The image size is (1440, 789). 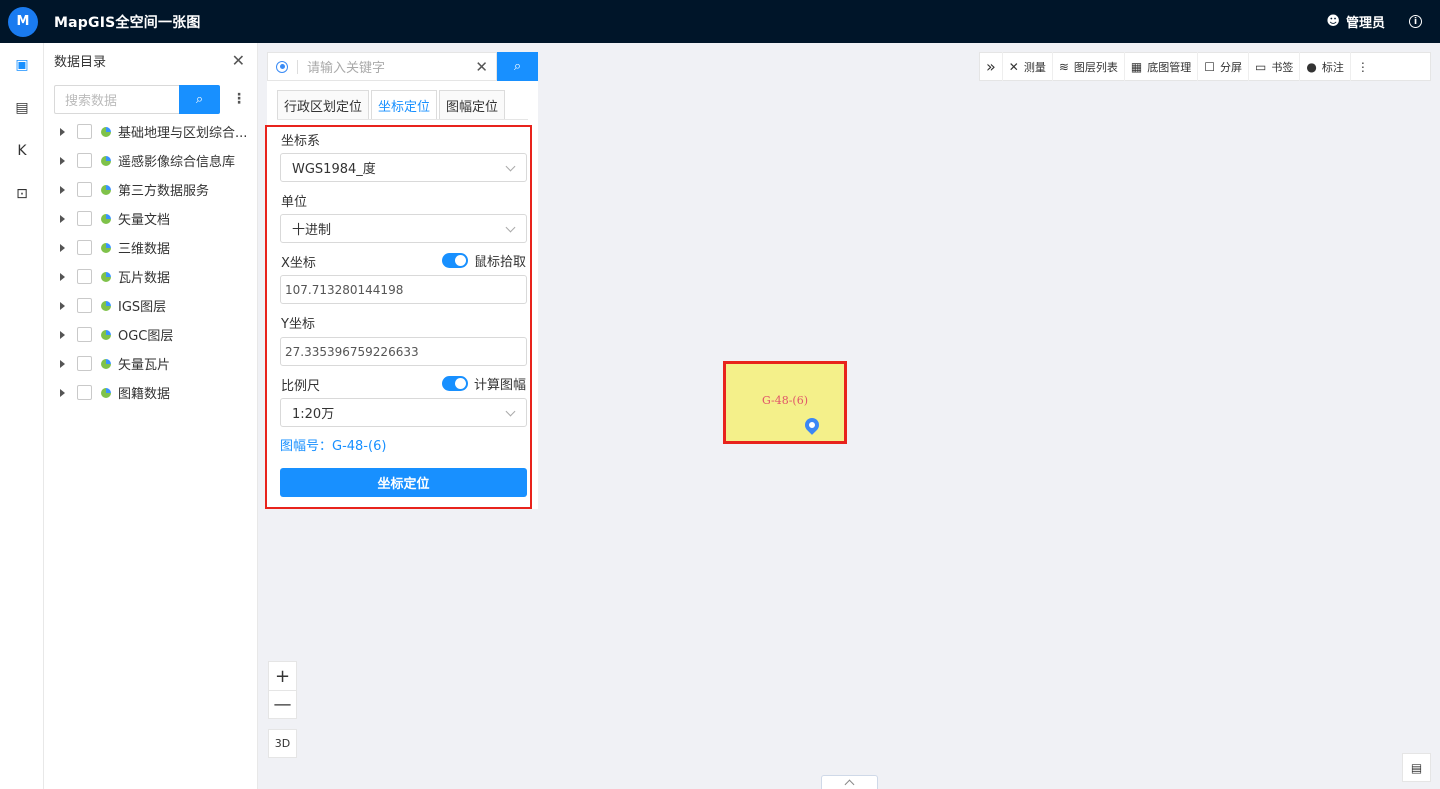 What do you see at coordinates (22, 150) in the screenshot?
I see `rail-k-icon: K` at bounding box center [22, 150].